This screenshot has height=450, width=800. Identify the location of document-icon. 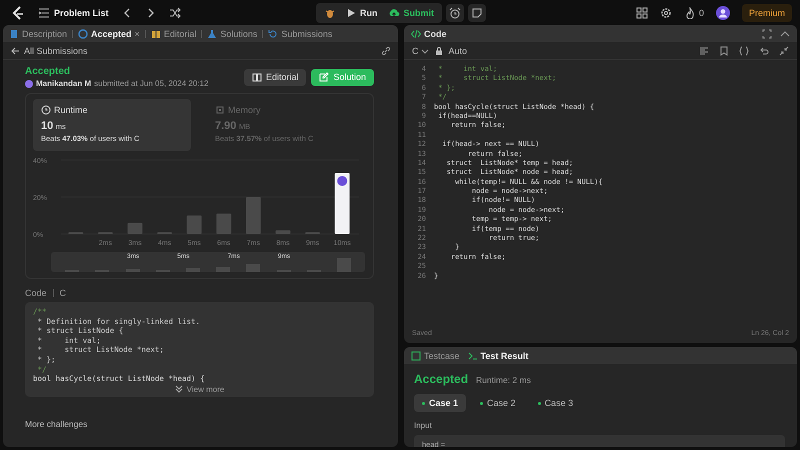
(14, 33).